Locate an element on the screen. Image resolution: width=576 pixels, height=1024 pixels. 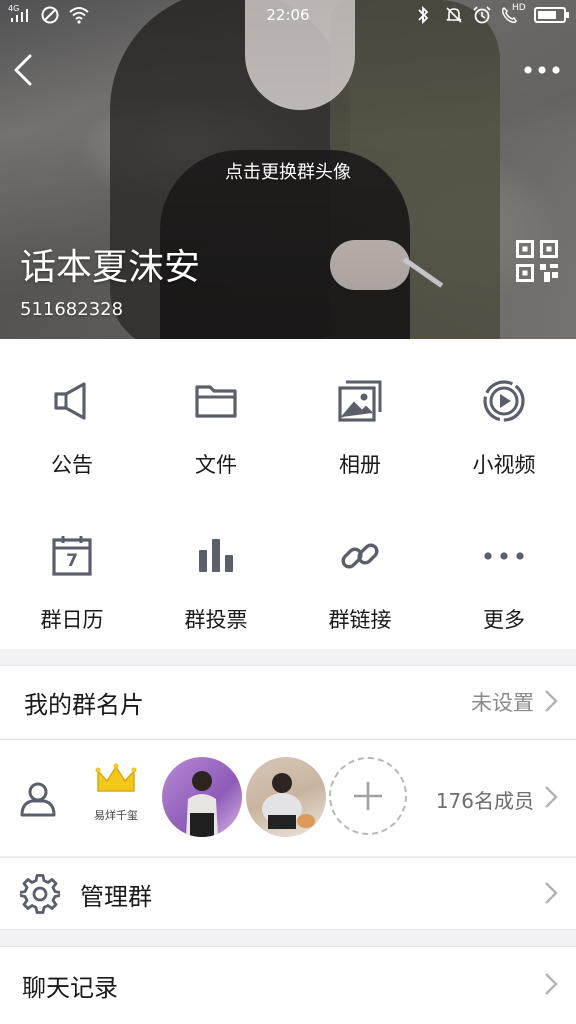
vote-chart-icon is located at coordinates (216, 556).